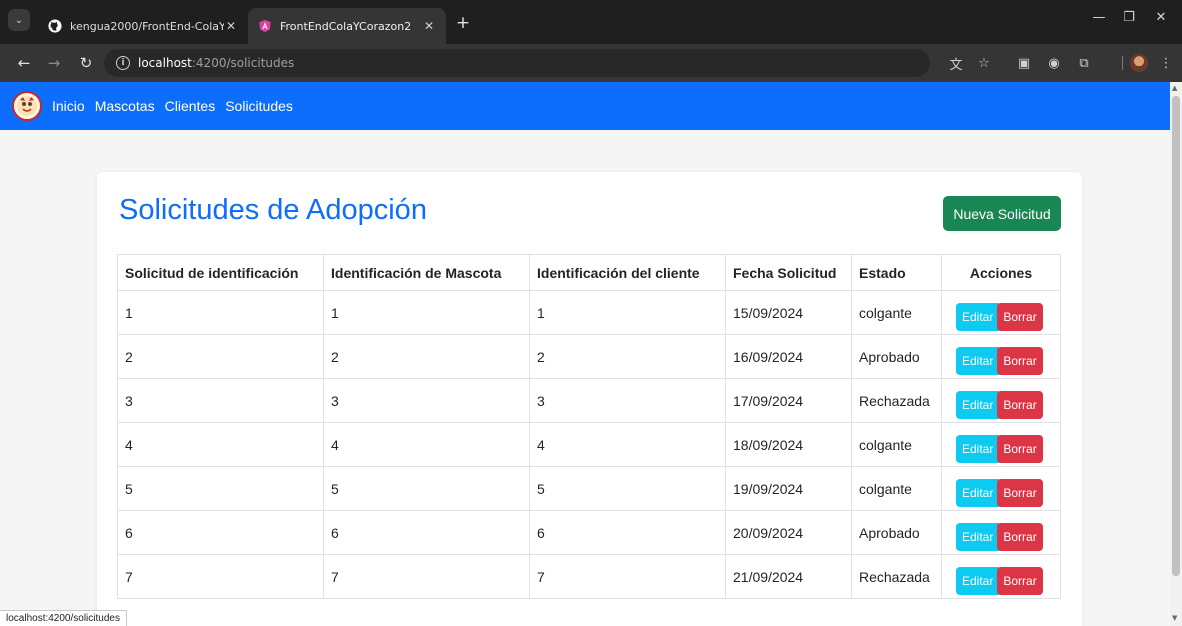 The height and width of the screenshot is (626, 1182). What do you see at coordinates (27, 106) in the screenshot?
I see `brand-logo` at bounding box center [27, 106].